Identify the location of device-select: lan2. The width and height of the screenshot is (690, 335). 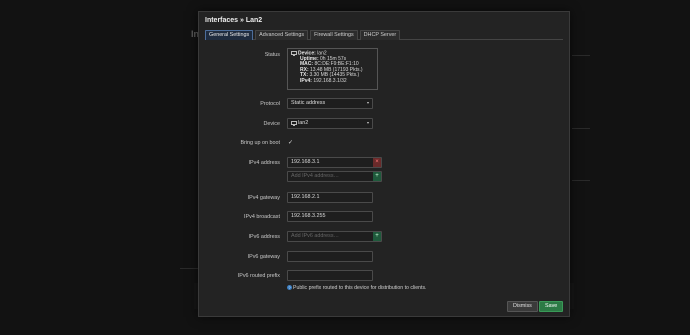
(330, 123).